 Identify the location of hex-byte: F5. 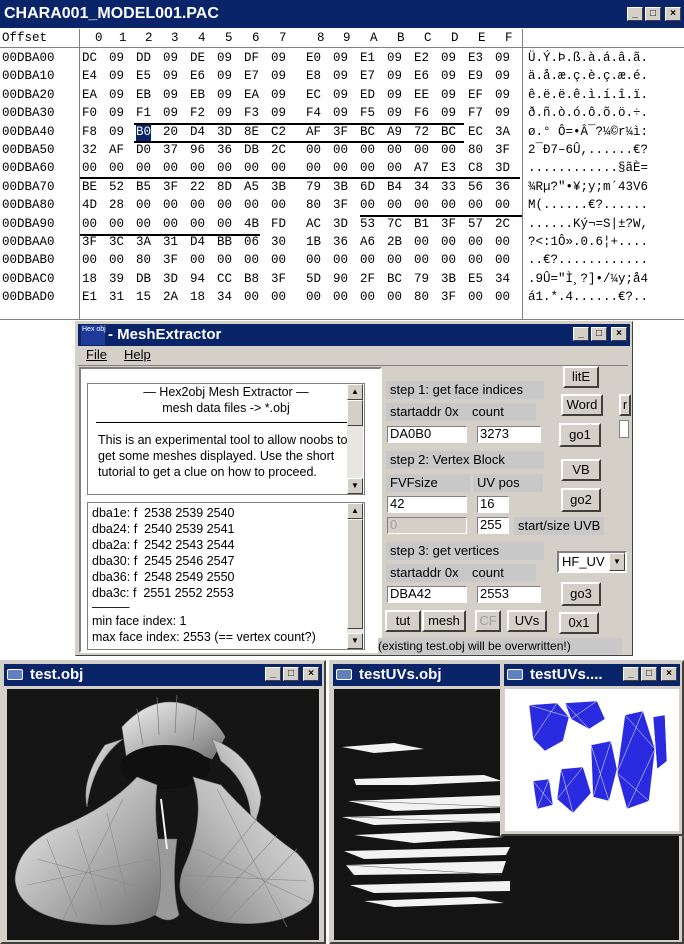
(367, 113).